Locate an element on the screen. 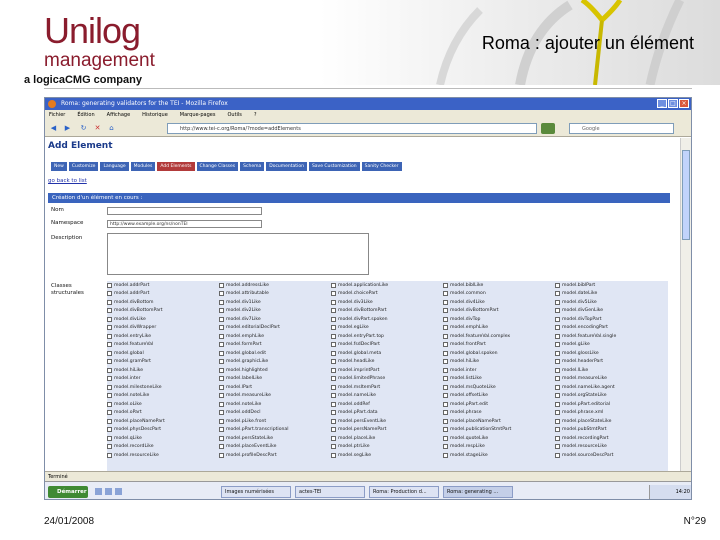  menu-file: Fichier is located at coordinates (57, 115).